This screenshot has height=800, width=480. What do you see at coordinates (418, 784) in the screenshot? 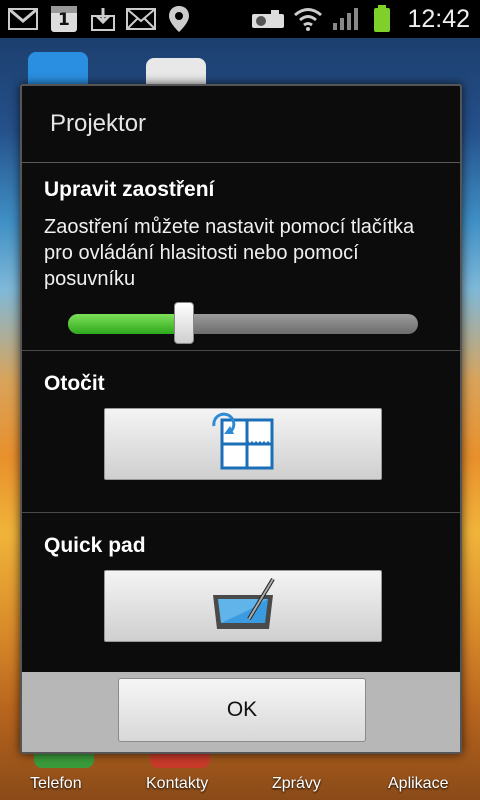
I see `dock-label-apps: Aplikace` at bounding box center [418, 784].